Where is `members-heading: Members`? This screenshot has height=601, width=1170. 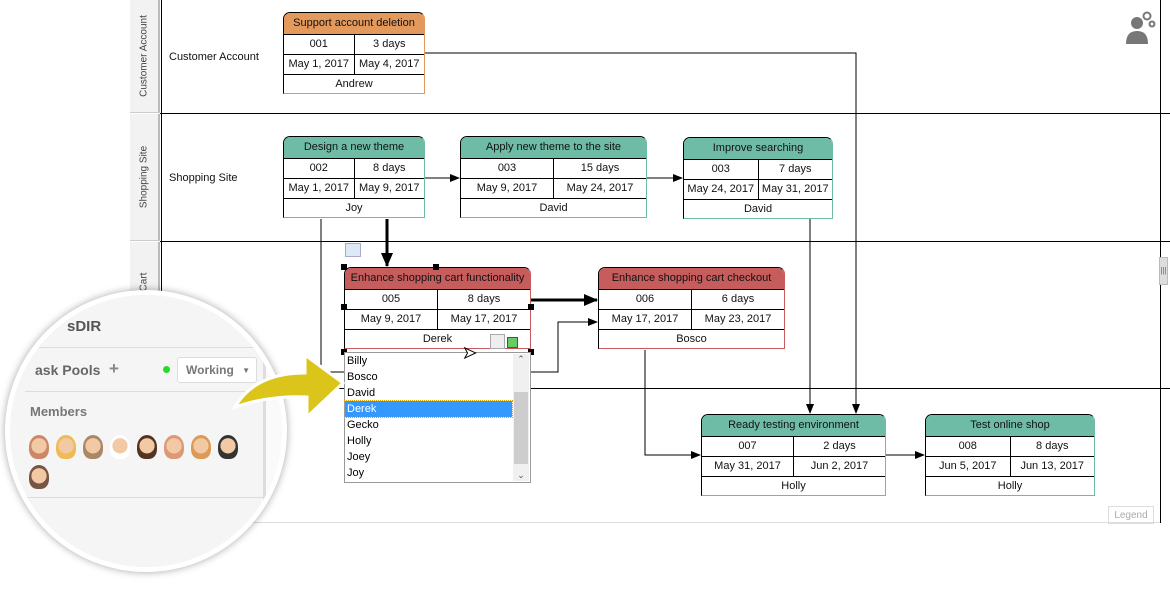
members-heading: Members is located at coordinates (59, 411).